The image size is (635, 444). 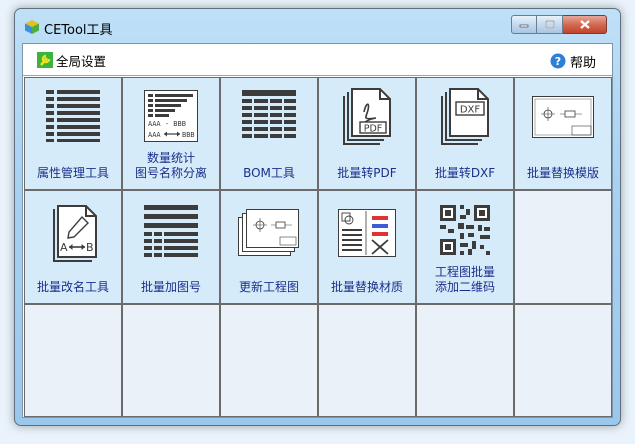 I want to click on help-label: 帮助, so click(x=582, y=63).